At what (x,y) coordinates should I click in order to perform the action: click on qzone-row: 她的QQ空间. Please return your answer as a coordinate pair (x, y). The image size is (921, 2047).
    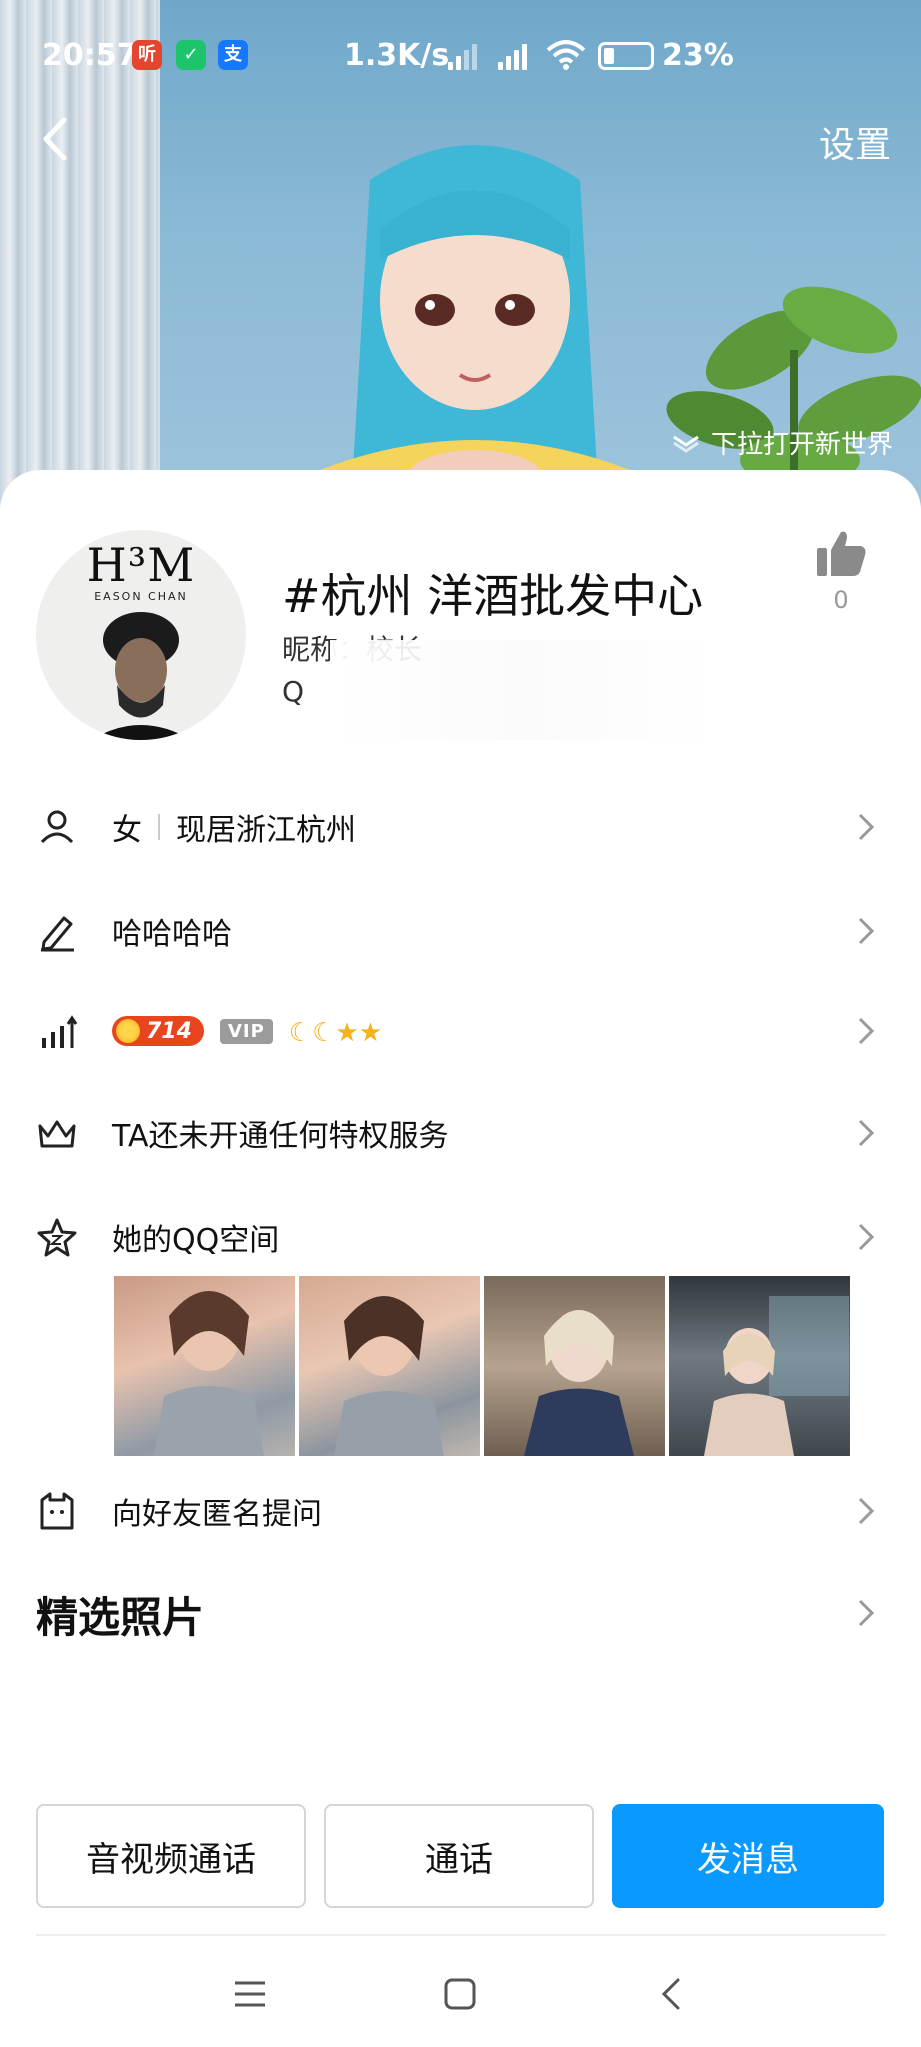
    Looking at the image, I should click on (460, 1237).